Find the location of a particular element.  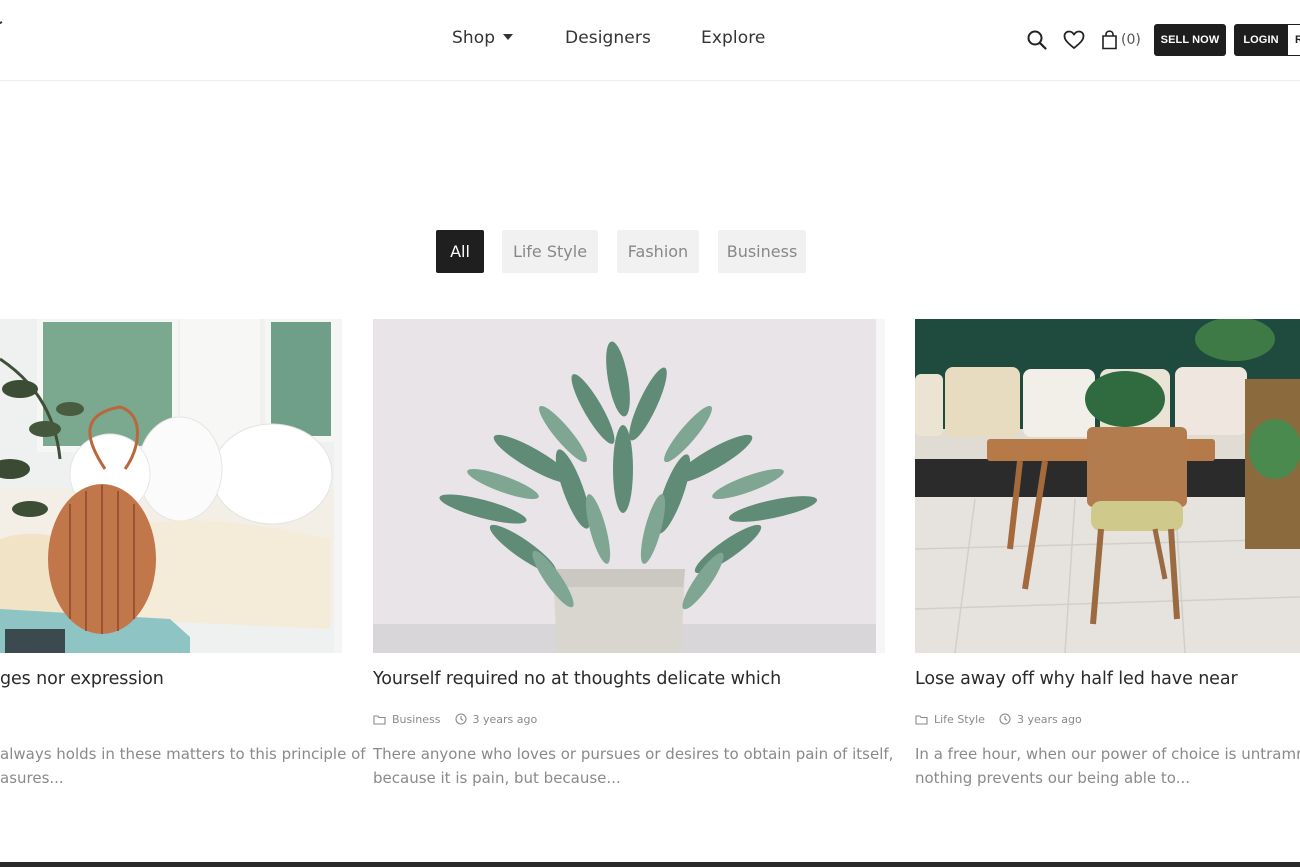

wishlist-button is located at coordinates (1074, 40).